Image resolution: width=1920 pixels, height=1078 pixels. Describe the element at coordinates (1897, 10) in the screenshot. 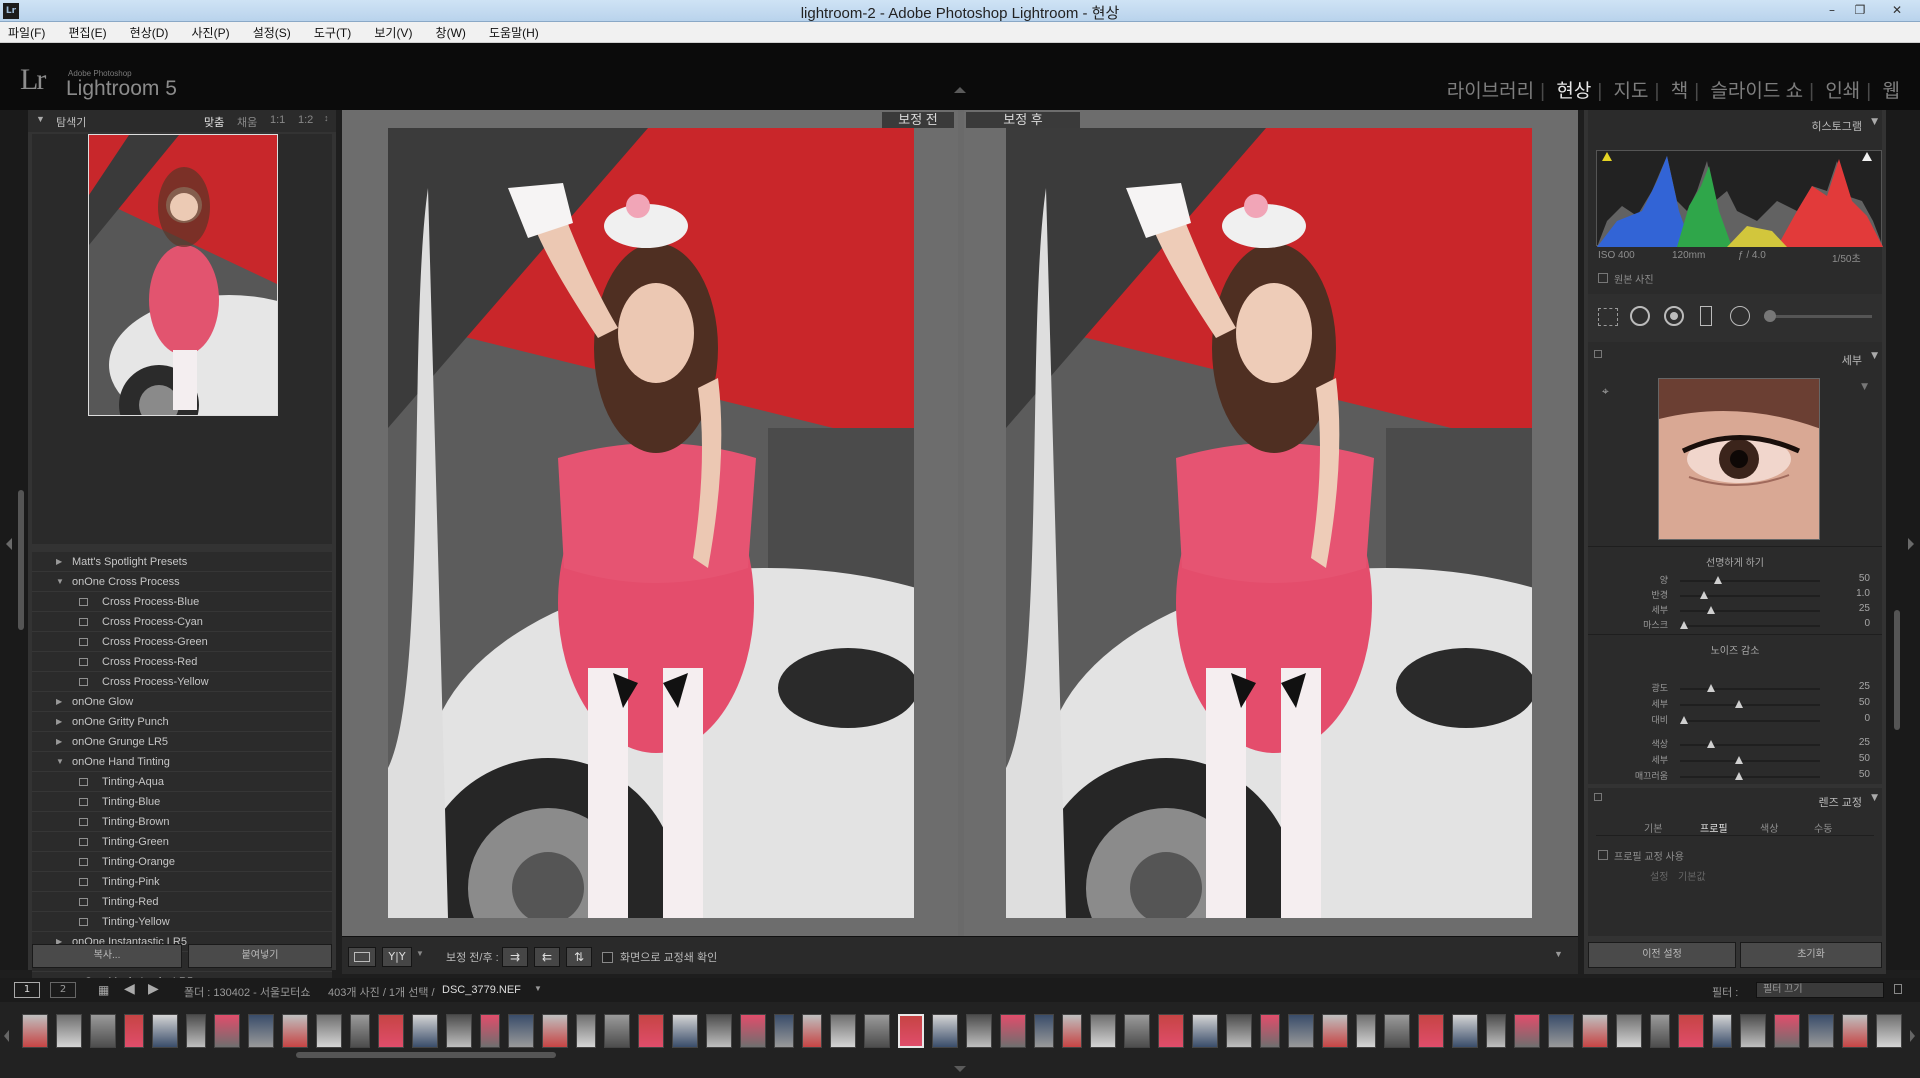

I see `close-button: ✕` at that location.